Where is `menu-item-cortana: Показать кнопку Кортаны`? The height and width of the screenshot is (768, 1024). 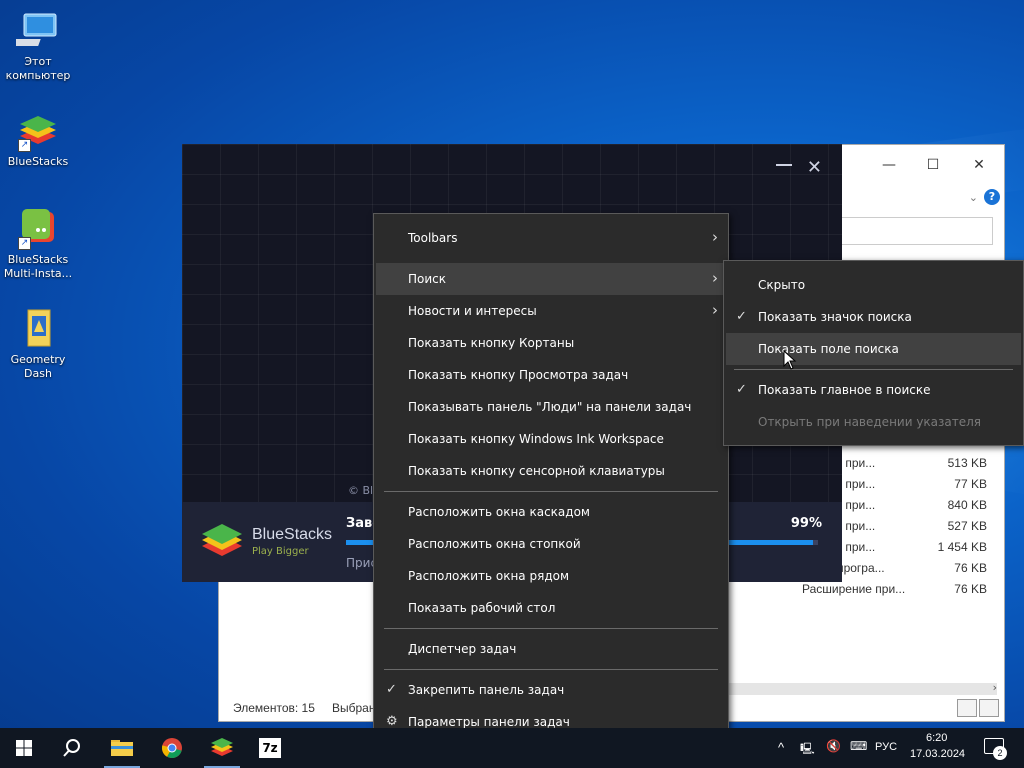
menu-item-cortana: Показать кнопку Кортаны is located at coordinates (551, 343).